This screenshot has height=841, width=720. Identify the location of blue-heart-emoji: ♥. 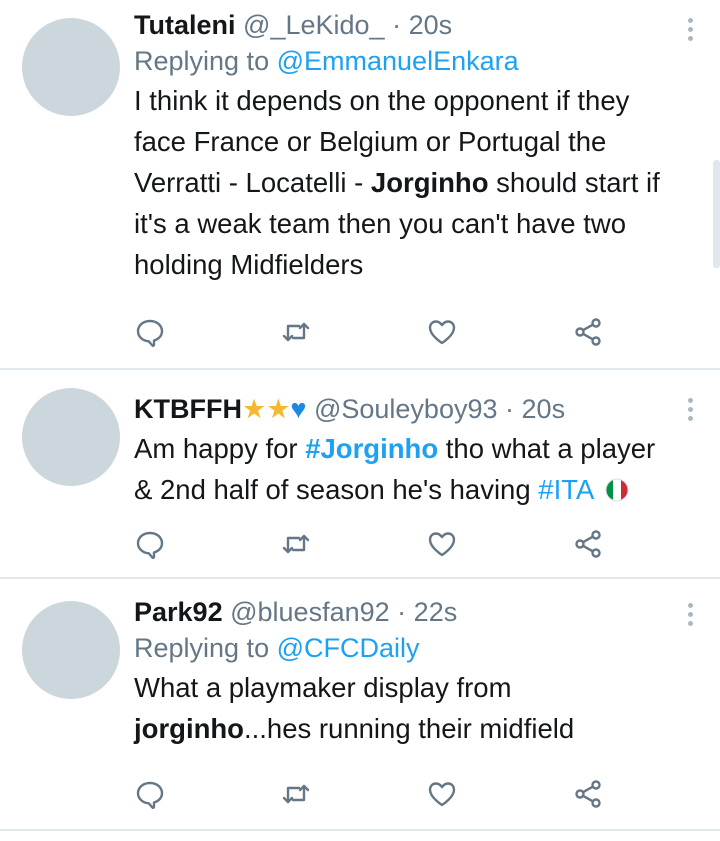
(298, 409).